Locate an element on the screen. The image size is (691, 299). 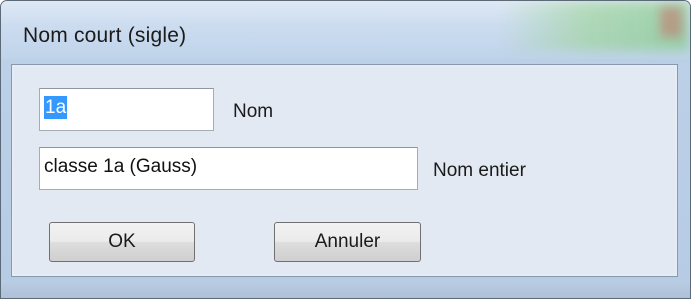
window-bottom-frame is located at coordinates (345, 289).